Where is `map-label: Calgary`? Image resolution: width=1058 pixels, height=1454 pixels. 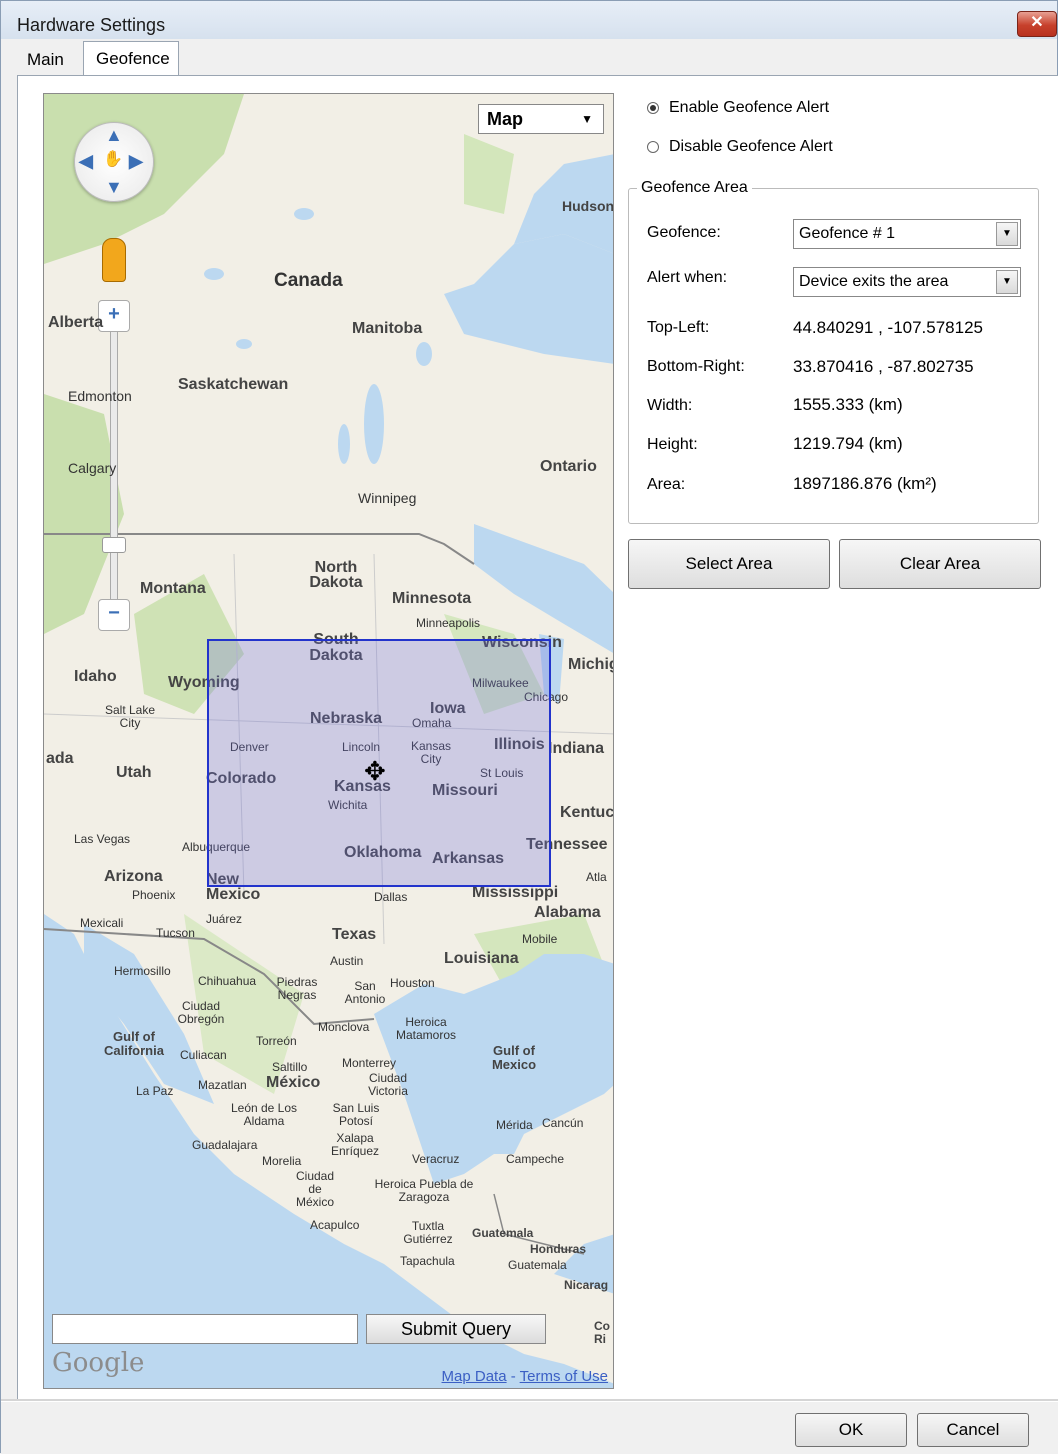 map-label: Calgary is located at coordinates (92, 468).